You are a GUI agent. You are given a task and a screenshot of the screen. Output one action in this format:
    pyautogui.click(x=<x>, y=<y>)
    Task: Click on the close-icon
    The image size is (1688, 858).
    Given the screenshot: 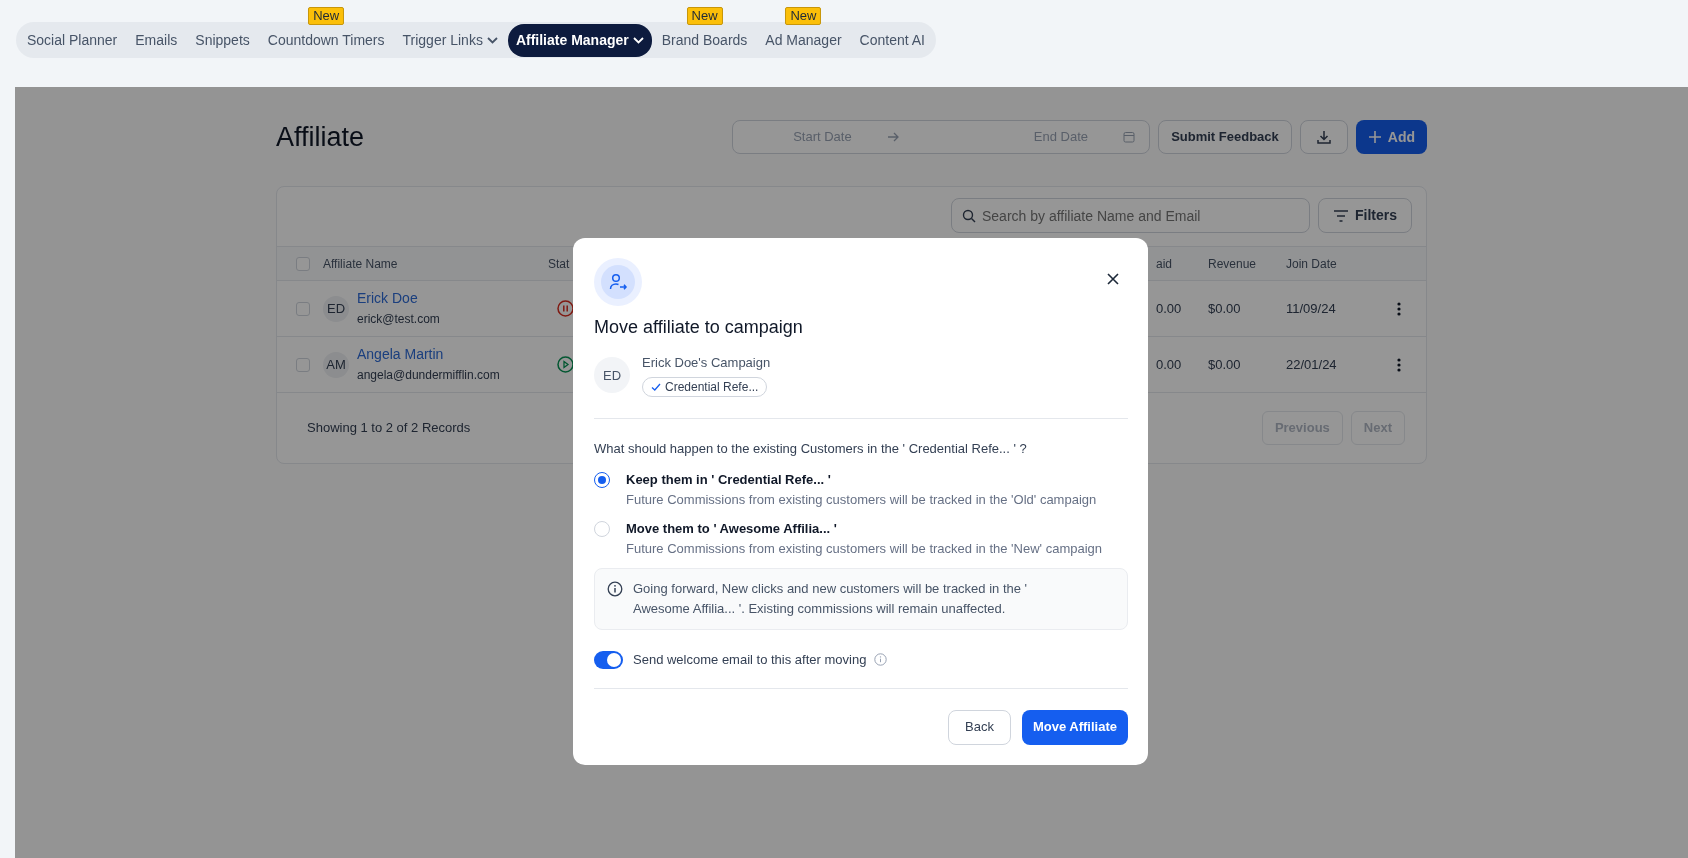 What is the action you would take?
    pyautogui.click(x=1113, y=279)
    